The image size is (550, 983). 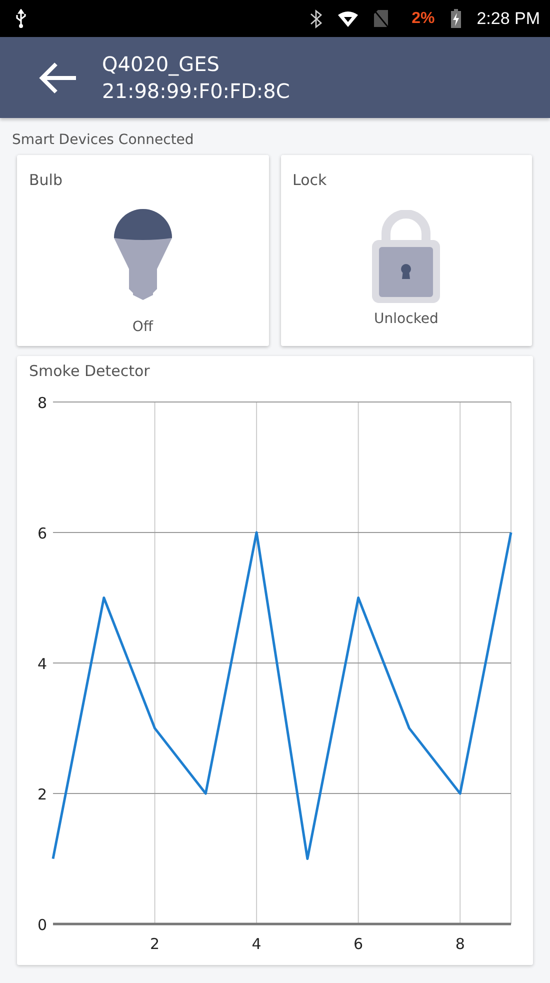 I want to click on usb-icon, so click(x=21, y=18).